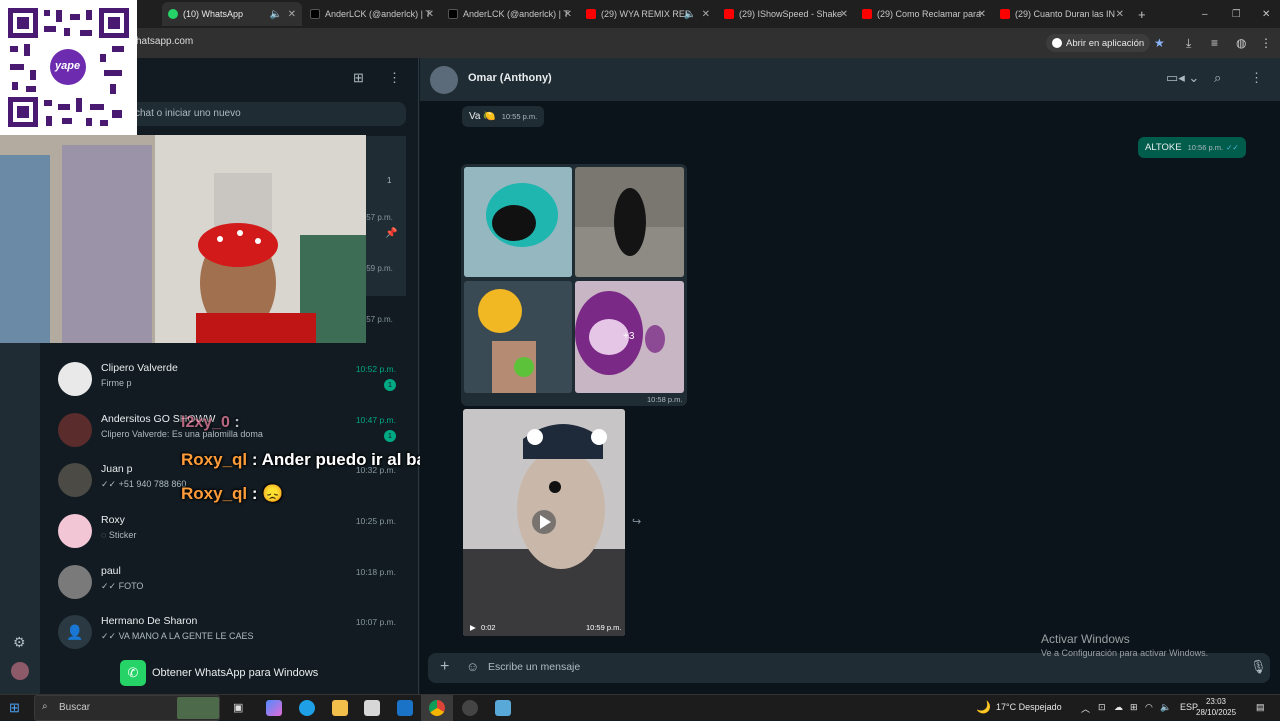 Image resolution: width=1280 pixels, height=721 pixels. What do you see at coordinates (1258, 667) in the screenshot?
I see `microphone-icon: 🎙` at bounding box center [1258, 667].